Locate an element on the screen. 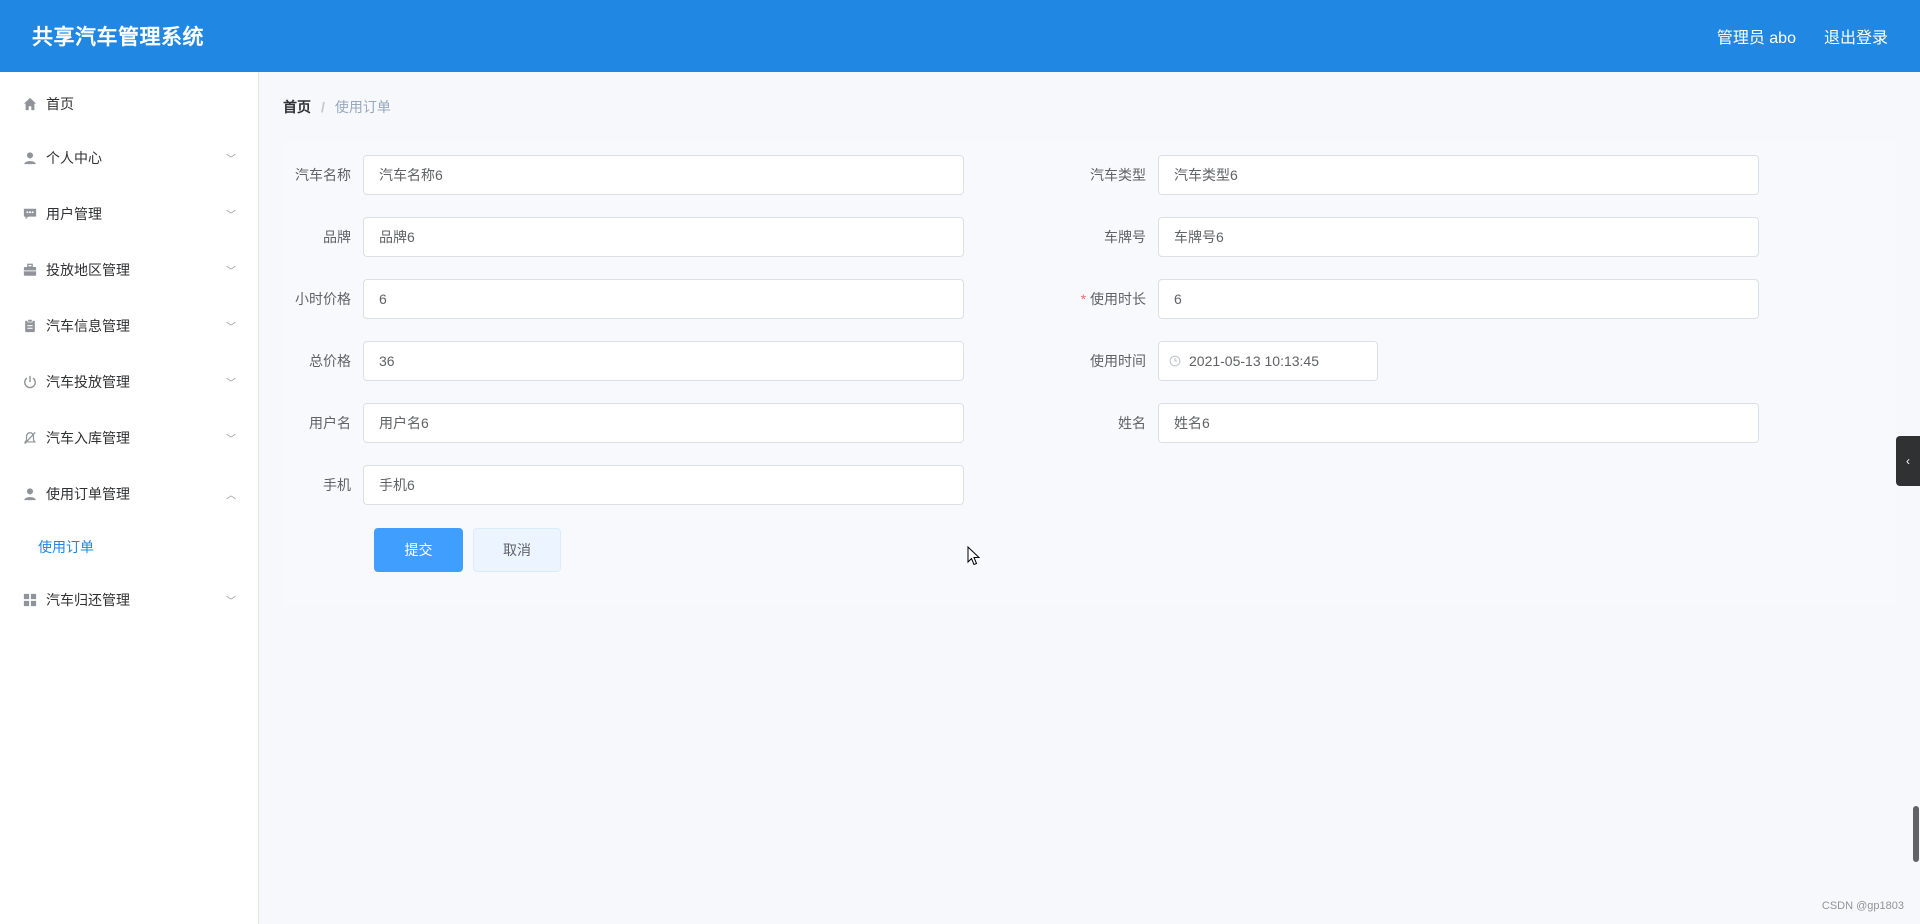 Image resolution: width=1920 pixels, height=924 pixels. car-name-label: 汽车名称 is located at coordinates (323, 175).